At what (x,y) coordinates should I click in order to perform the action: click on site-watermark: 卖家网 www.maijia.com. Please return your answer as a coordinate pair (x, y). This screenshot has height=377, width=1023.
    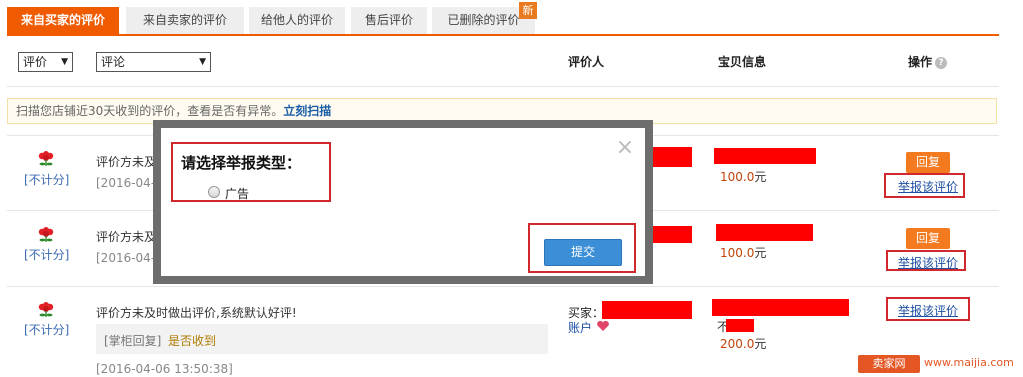
    Looking at the image, I should click on (939, 364).